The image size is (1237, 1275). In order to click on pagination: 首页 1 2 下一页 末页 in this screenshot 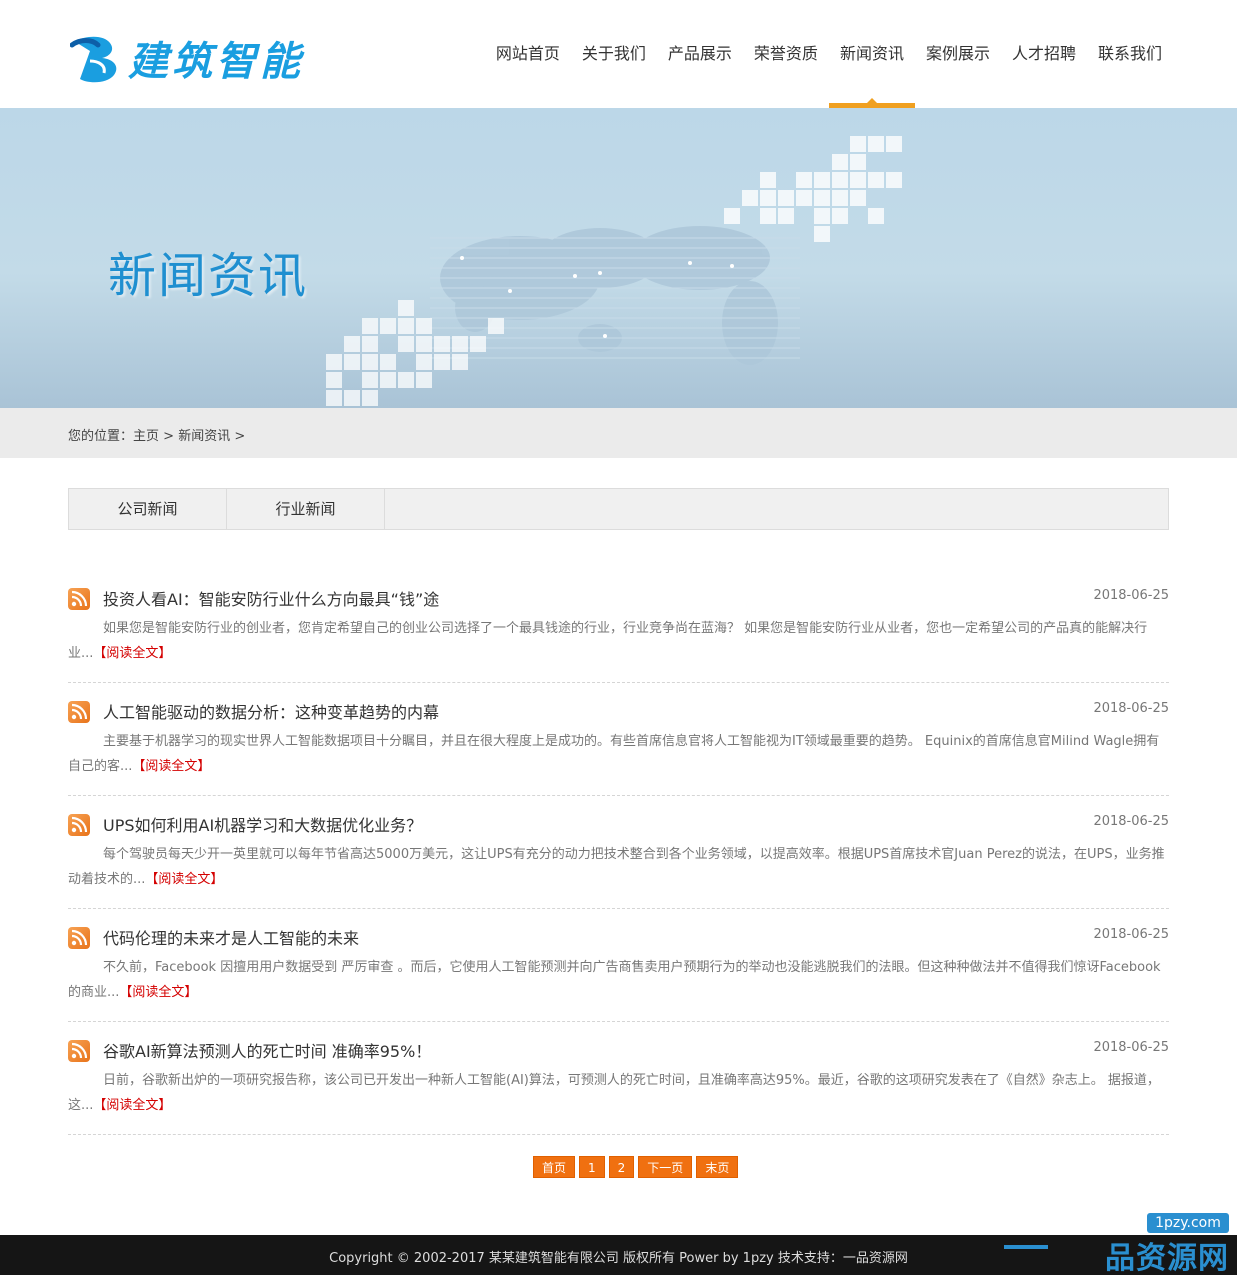, I will do `click(637, 1167)`.